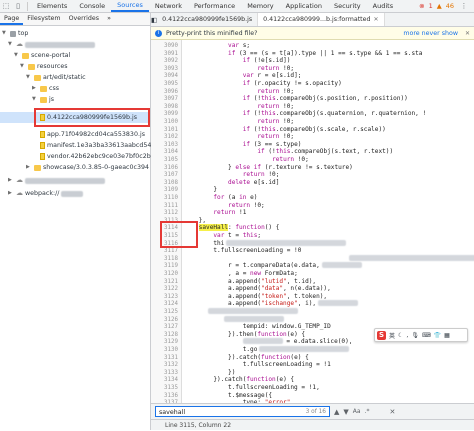 The image size is (474, 431). I want to click on tab-application: Application, so click(304, 6).